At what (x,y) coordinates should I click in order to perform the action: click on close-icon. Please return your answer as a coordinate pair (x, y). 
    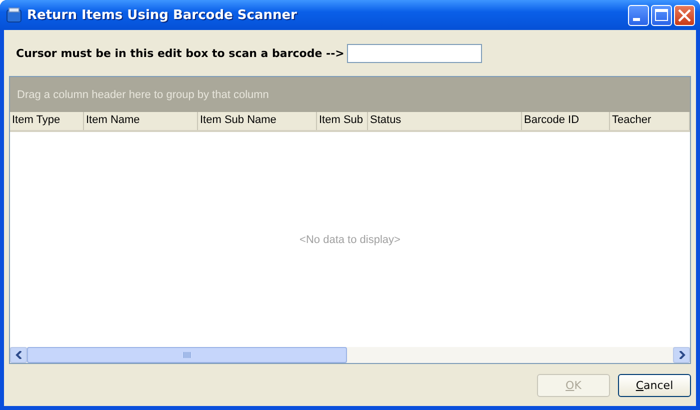
    Looking at the image, I should click on (684, 15).